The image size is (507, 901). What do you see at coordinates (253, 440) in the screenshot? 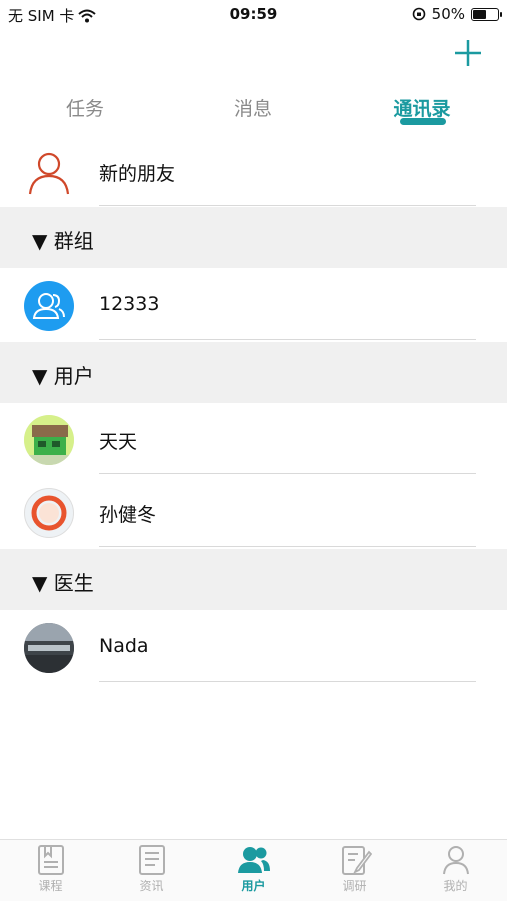
I see `list-item: 天天` at bounding box center [253, 440].